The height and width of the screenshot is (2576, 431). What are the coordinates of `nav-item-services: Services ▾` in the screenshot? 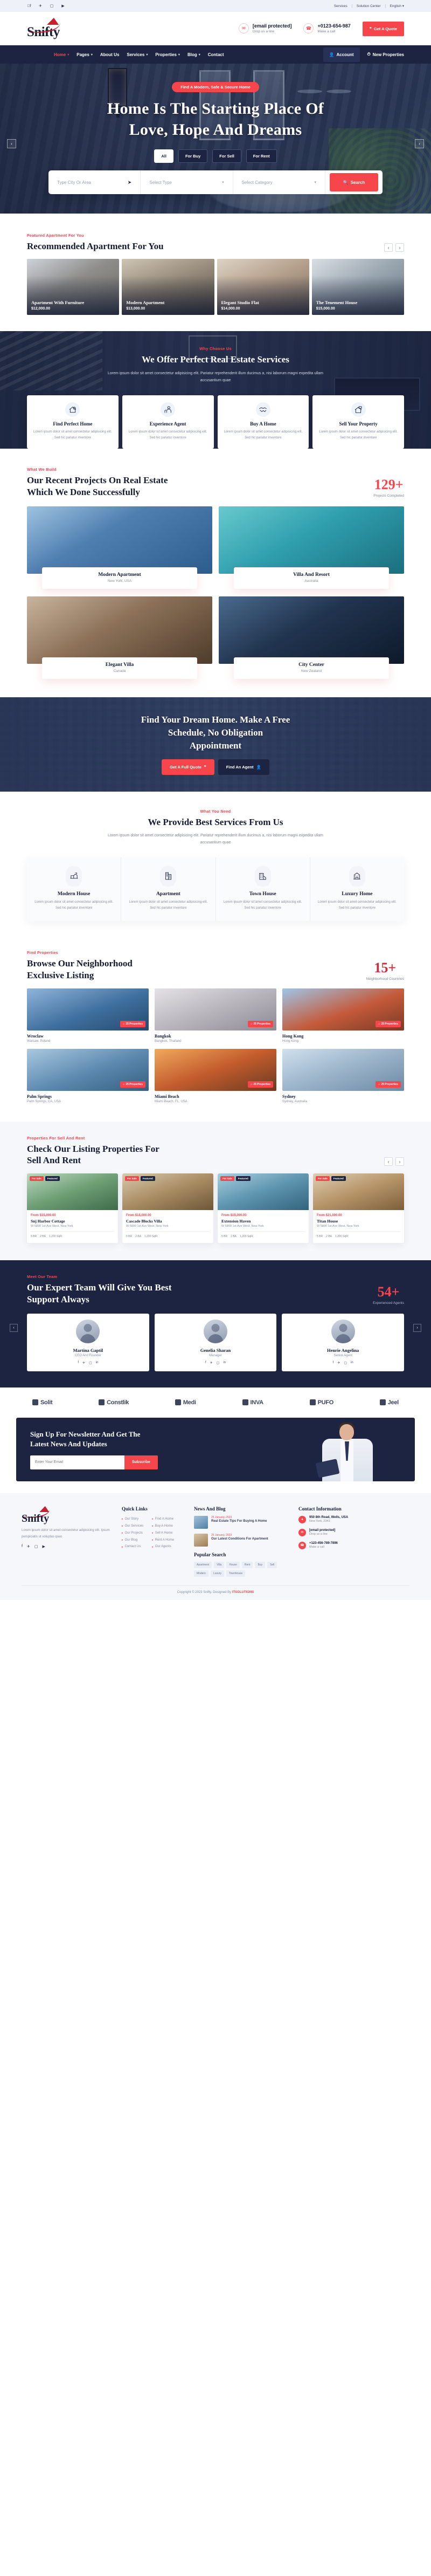 It's located at (137, 54).